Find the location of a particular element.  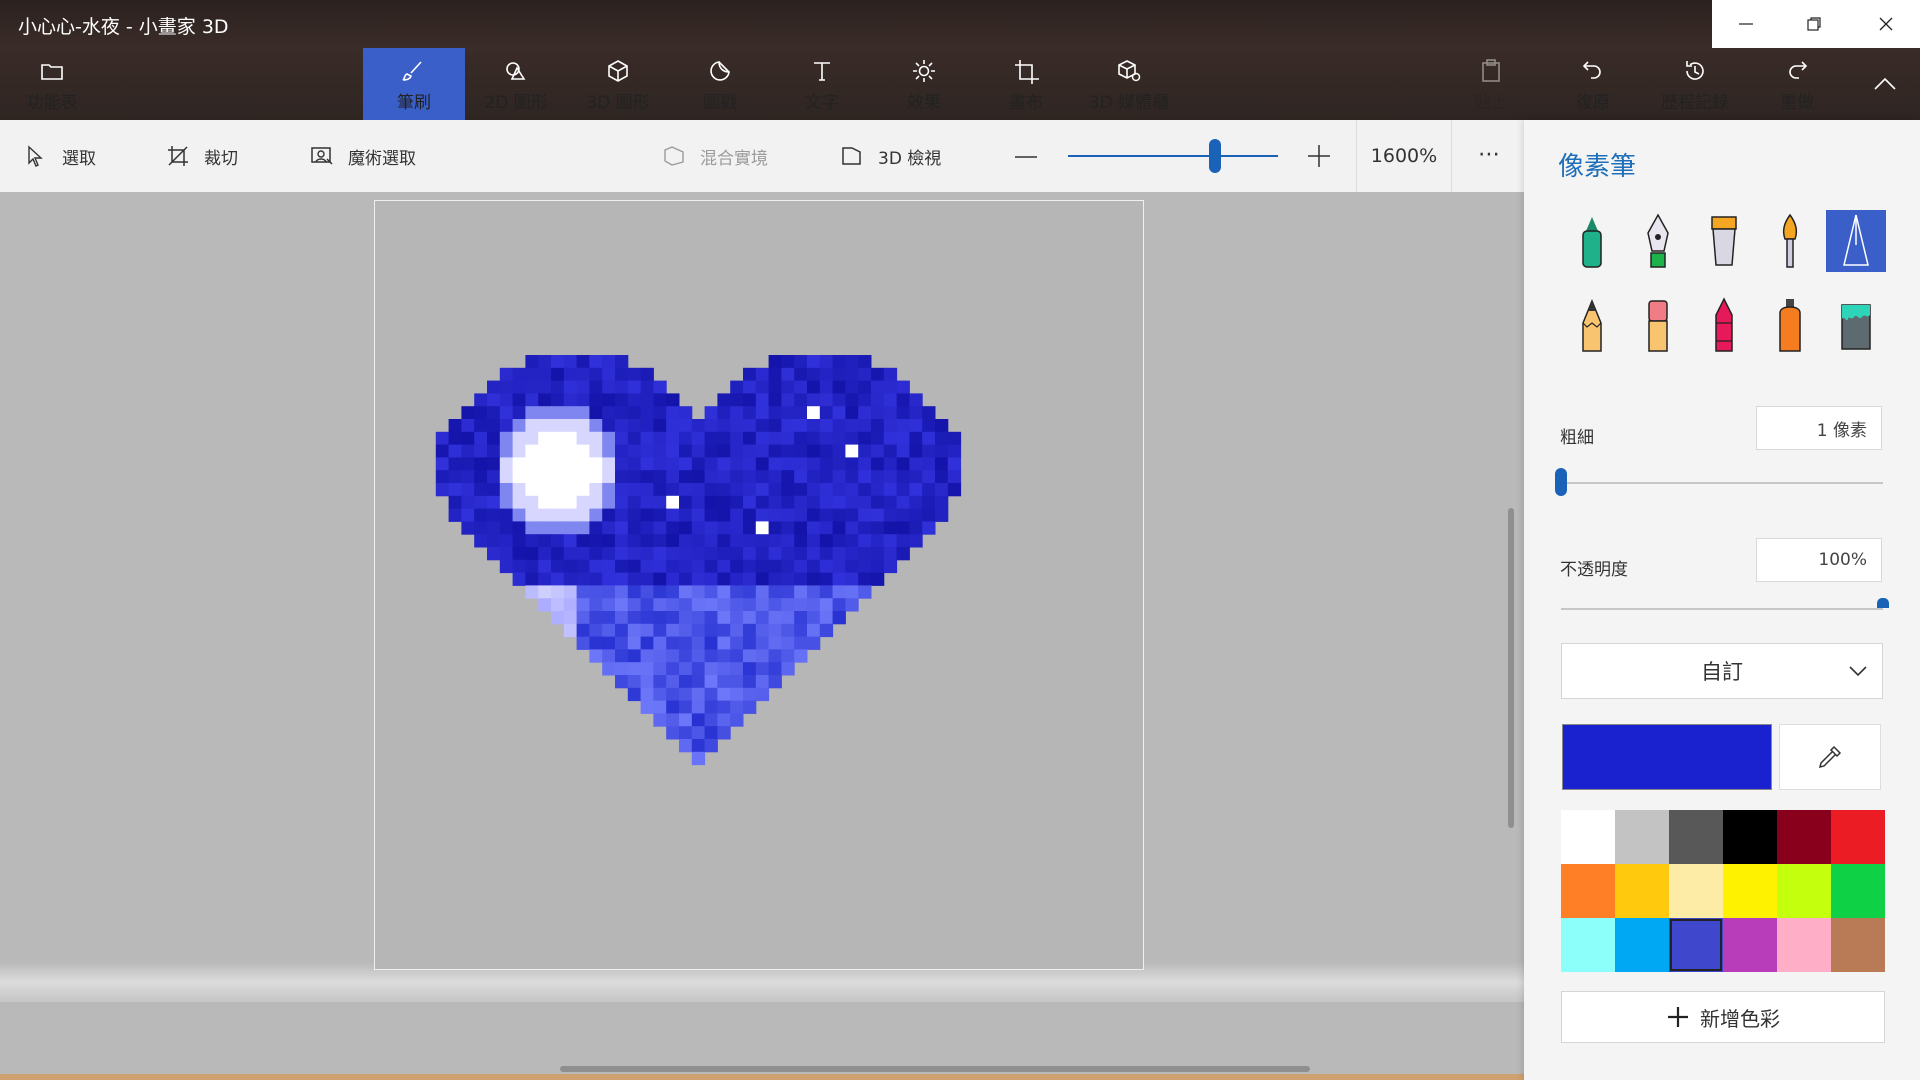

marker-button is located at coordinates (1592, 241).